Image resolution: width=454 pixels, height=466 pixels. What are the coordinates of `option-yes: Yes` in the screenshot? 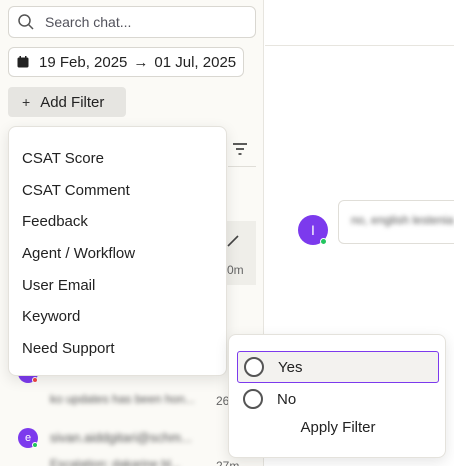 It's located at (338, 367).